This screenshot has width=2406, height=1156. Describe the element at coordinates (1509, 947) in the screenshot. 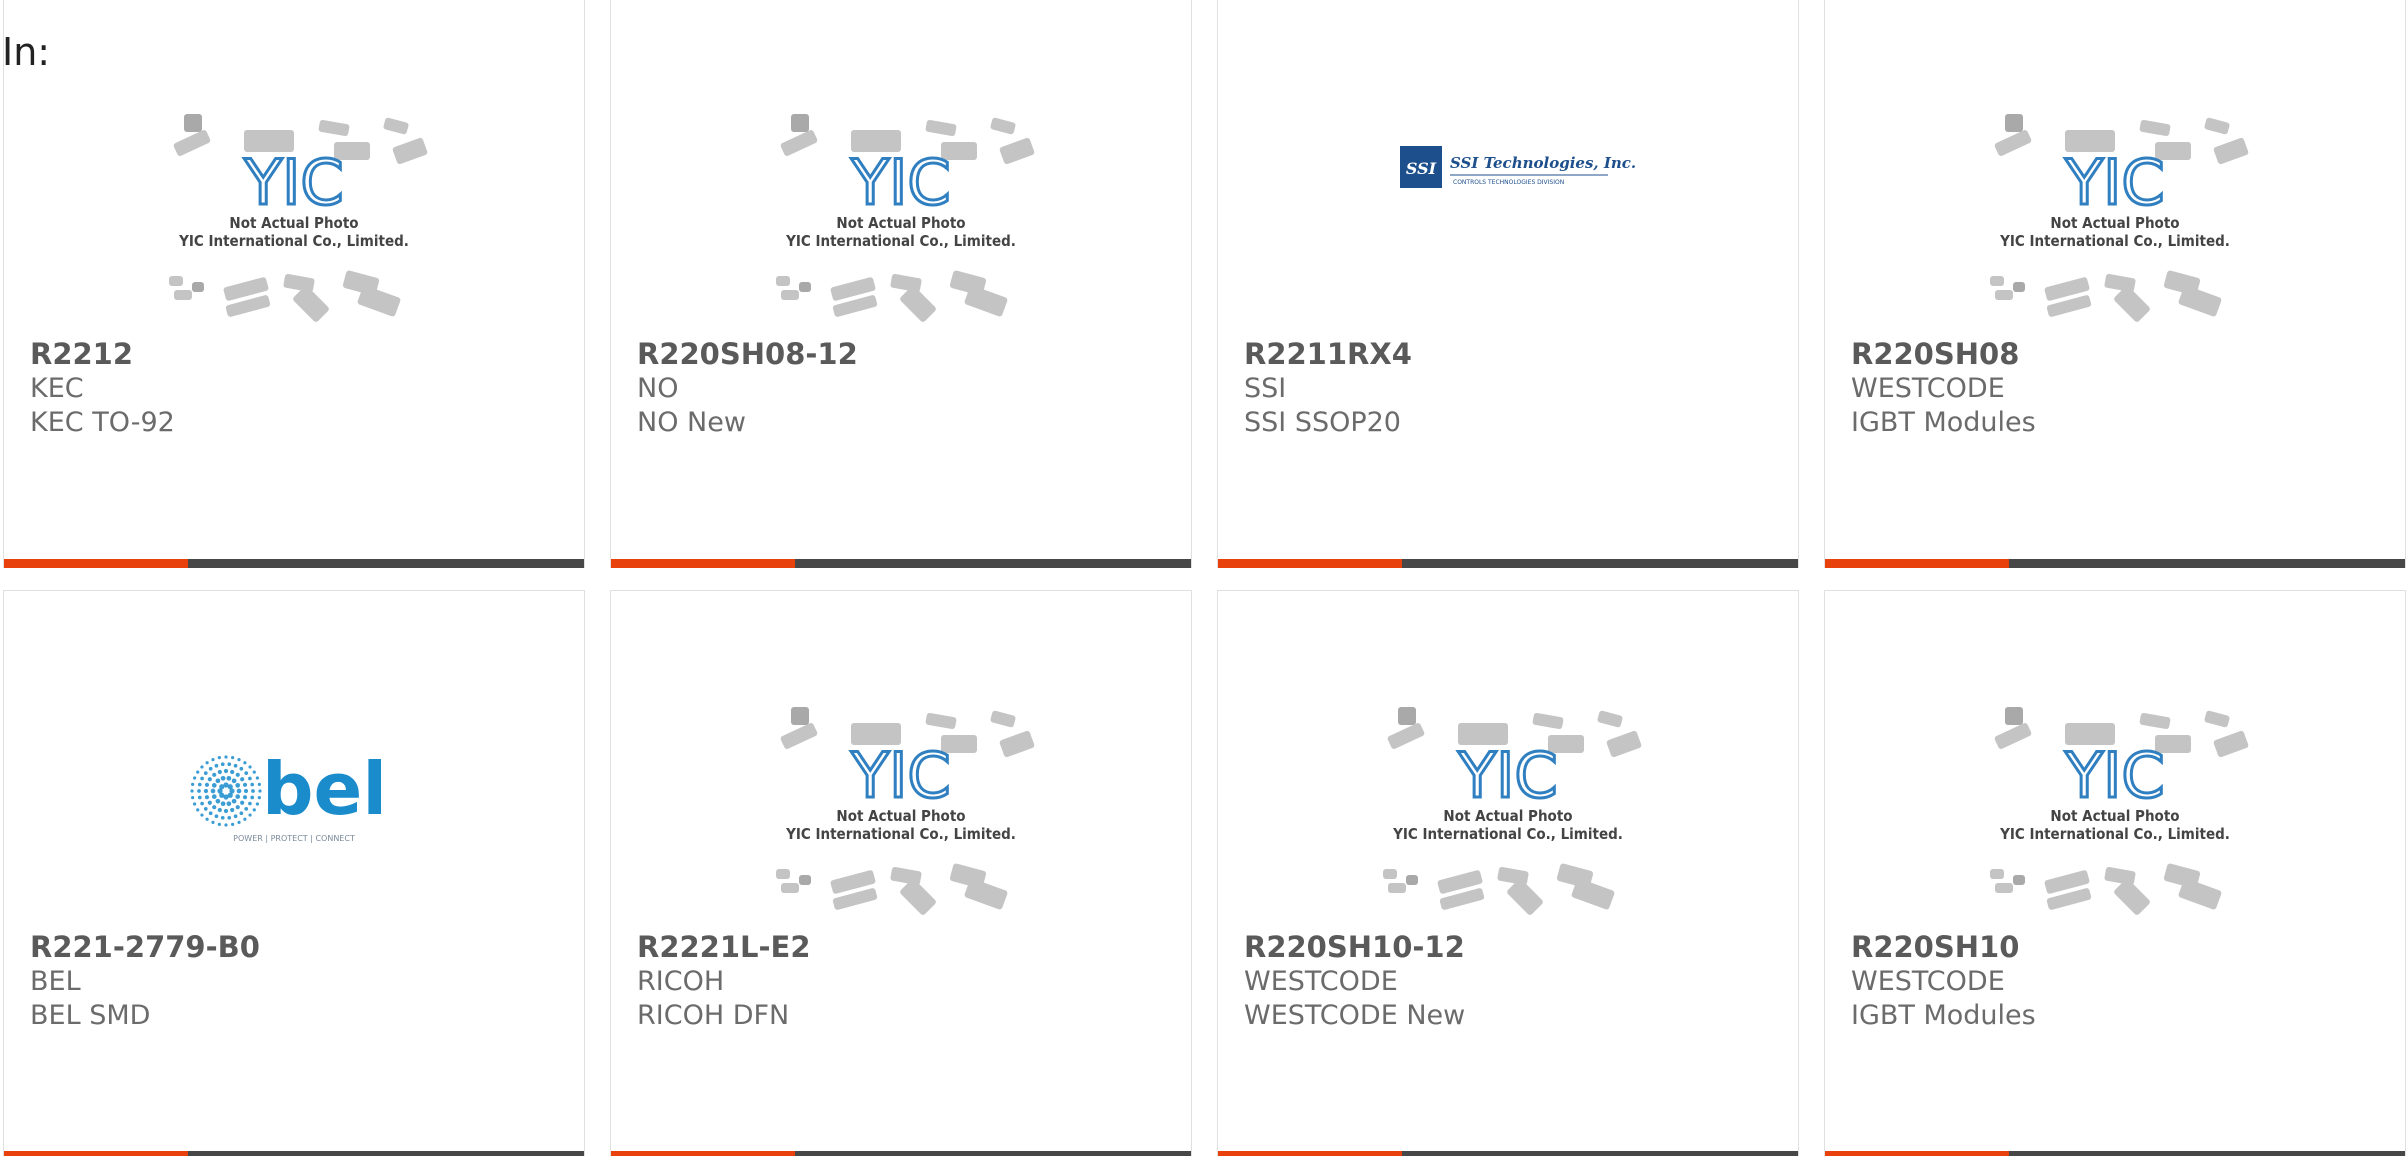

I see `part-number-link: R220SH10-12` at that location.